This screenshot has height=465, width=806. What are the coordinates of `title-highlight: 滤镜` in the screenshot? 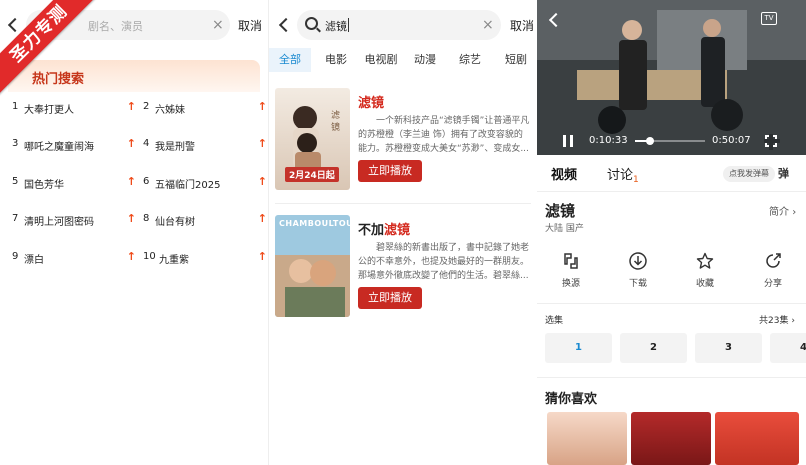 It's located at (371, 103).